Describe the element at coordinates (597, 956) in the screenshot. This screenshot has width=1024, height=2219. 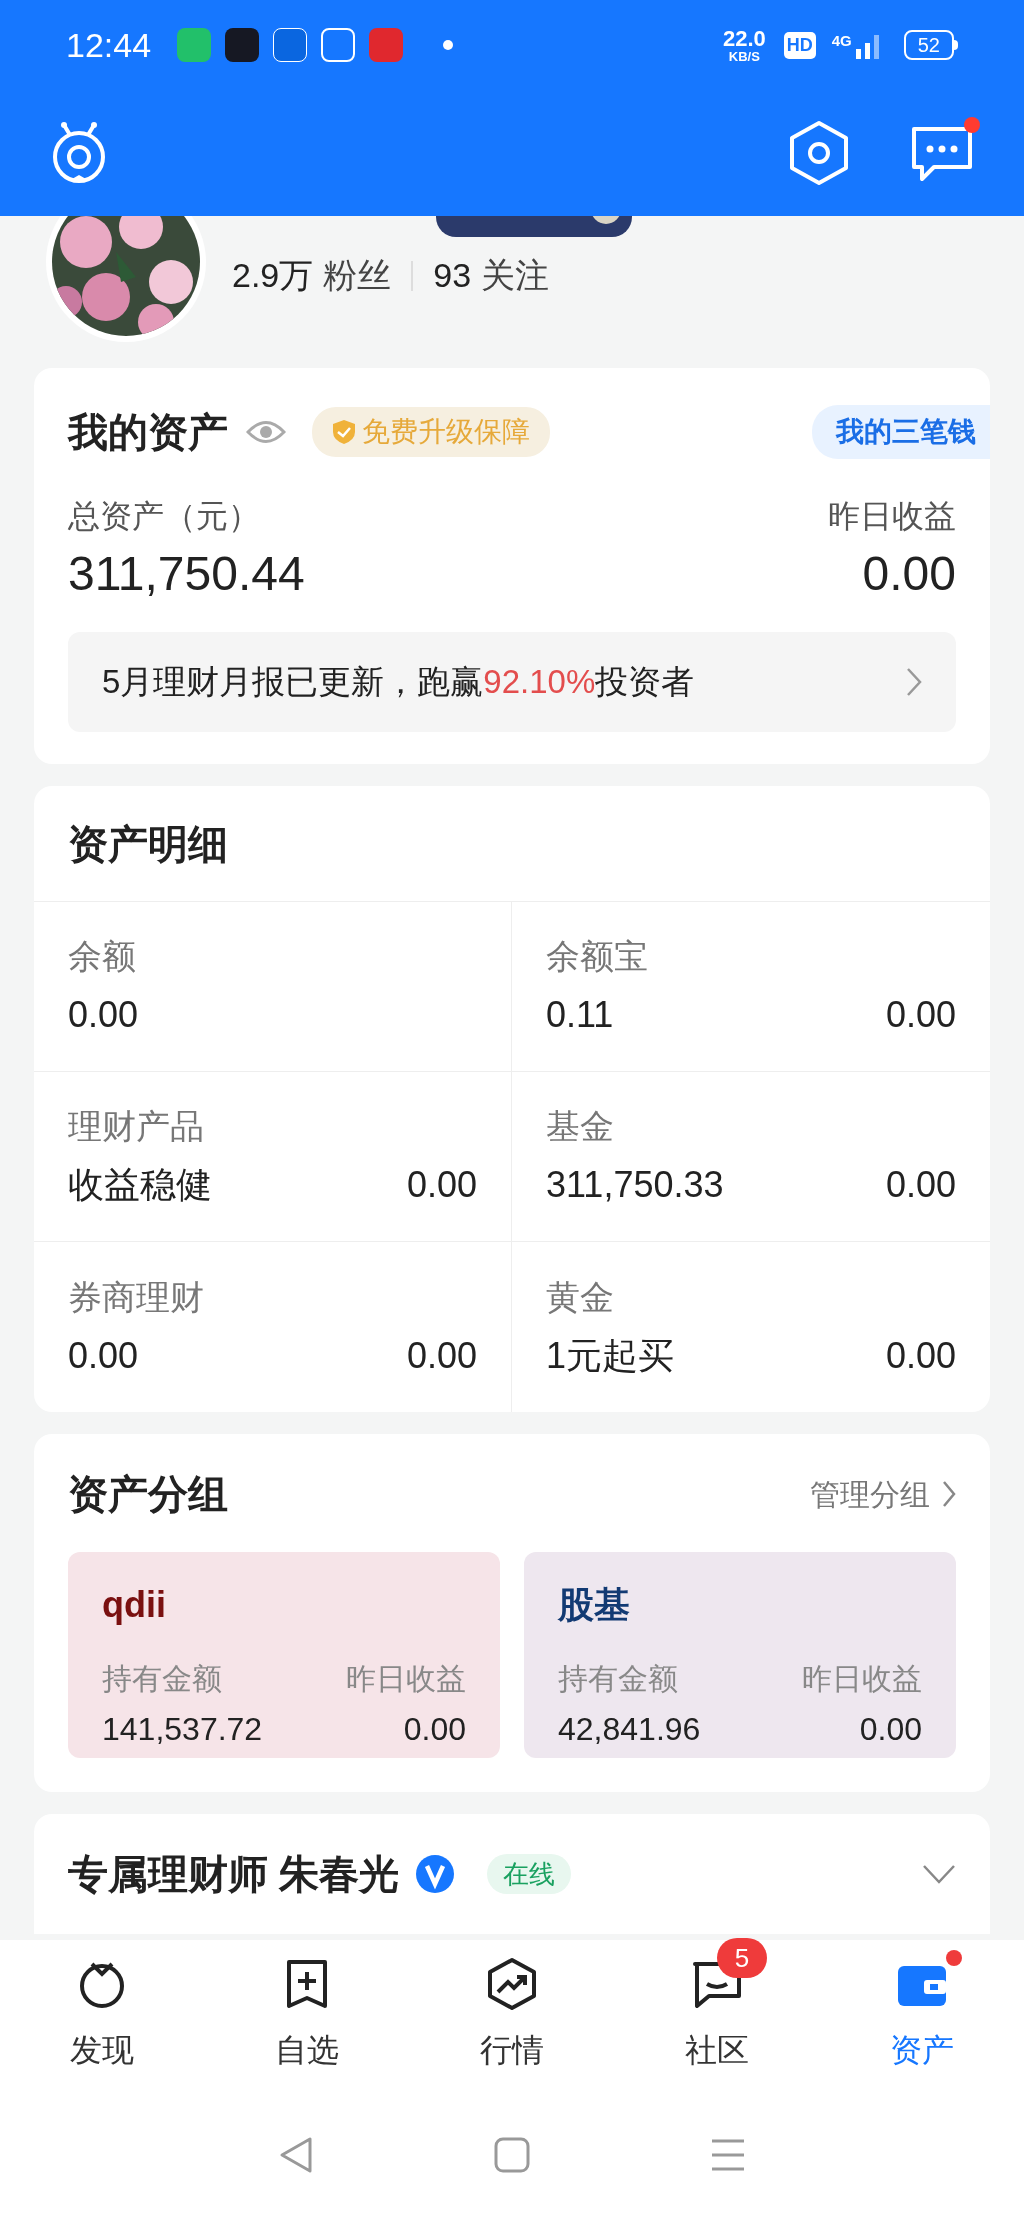
I see `asset-detail-label: 余额宝` at that location.